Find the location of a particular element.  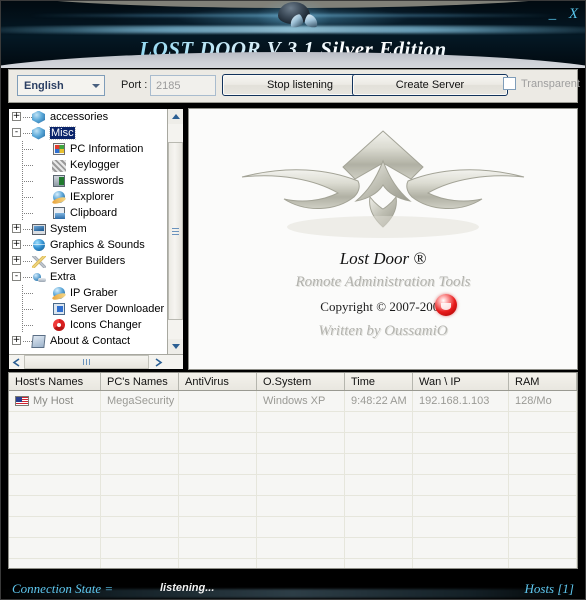

scroll-left-icon is located at coordinates (16, 362).